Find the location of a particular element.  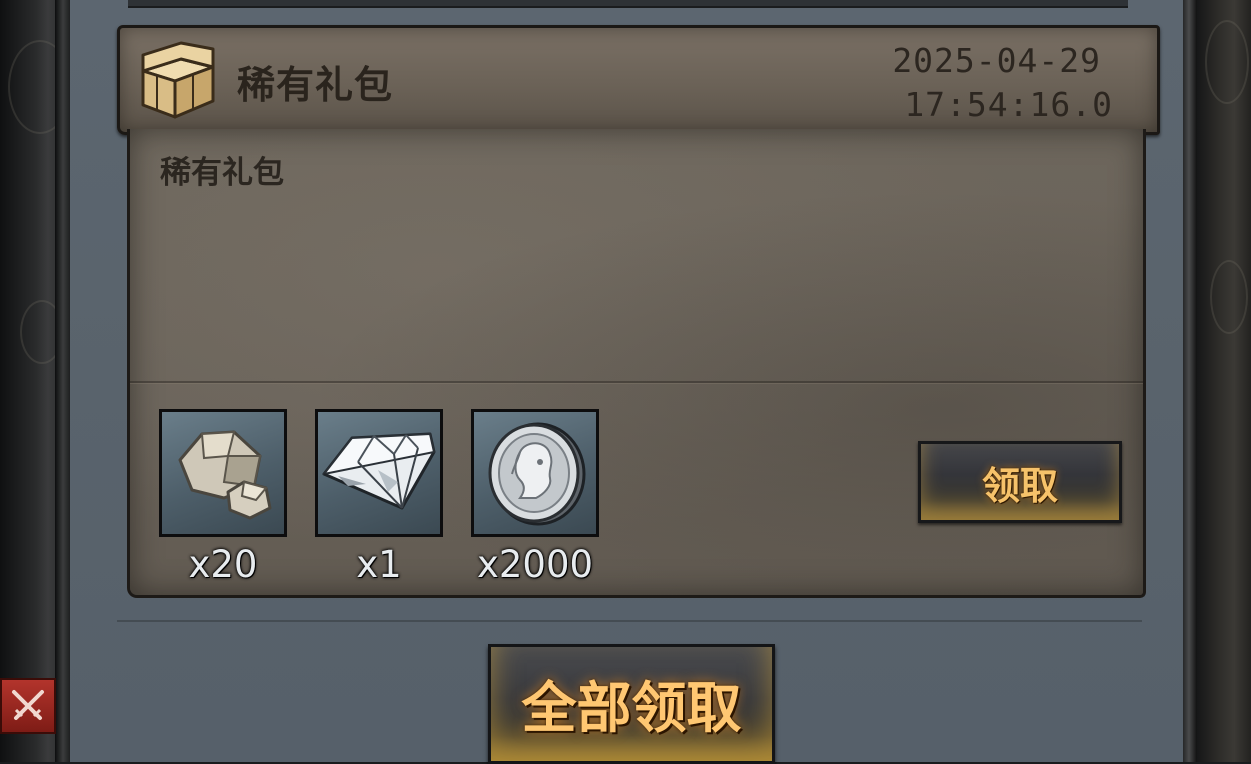

panel-frame-left is located at coordinates (63, 381).